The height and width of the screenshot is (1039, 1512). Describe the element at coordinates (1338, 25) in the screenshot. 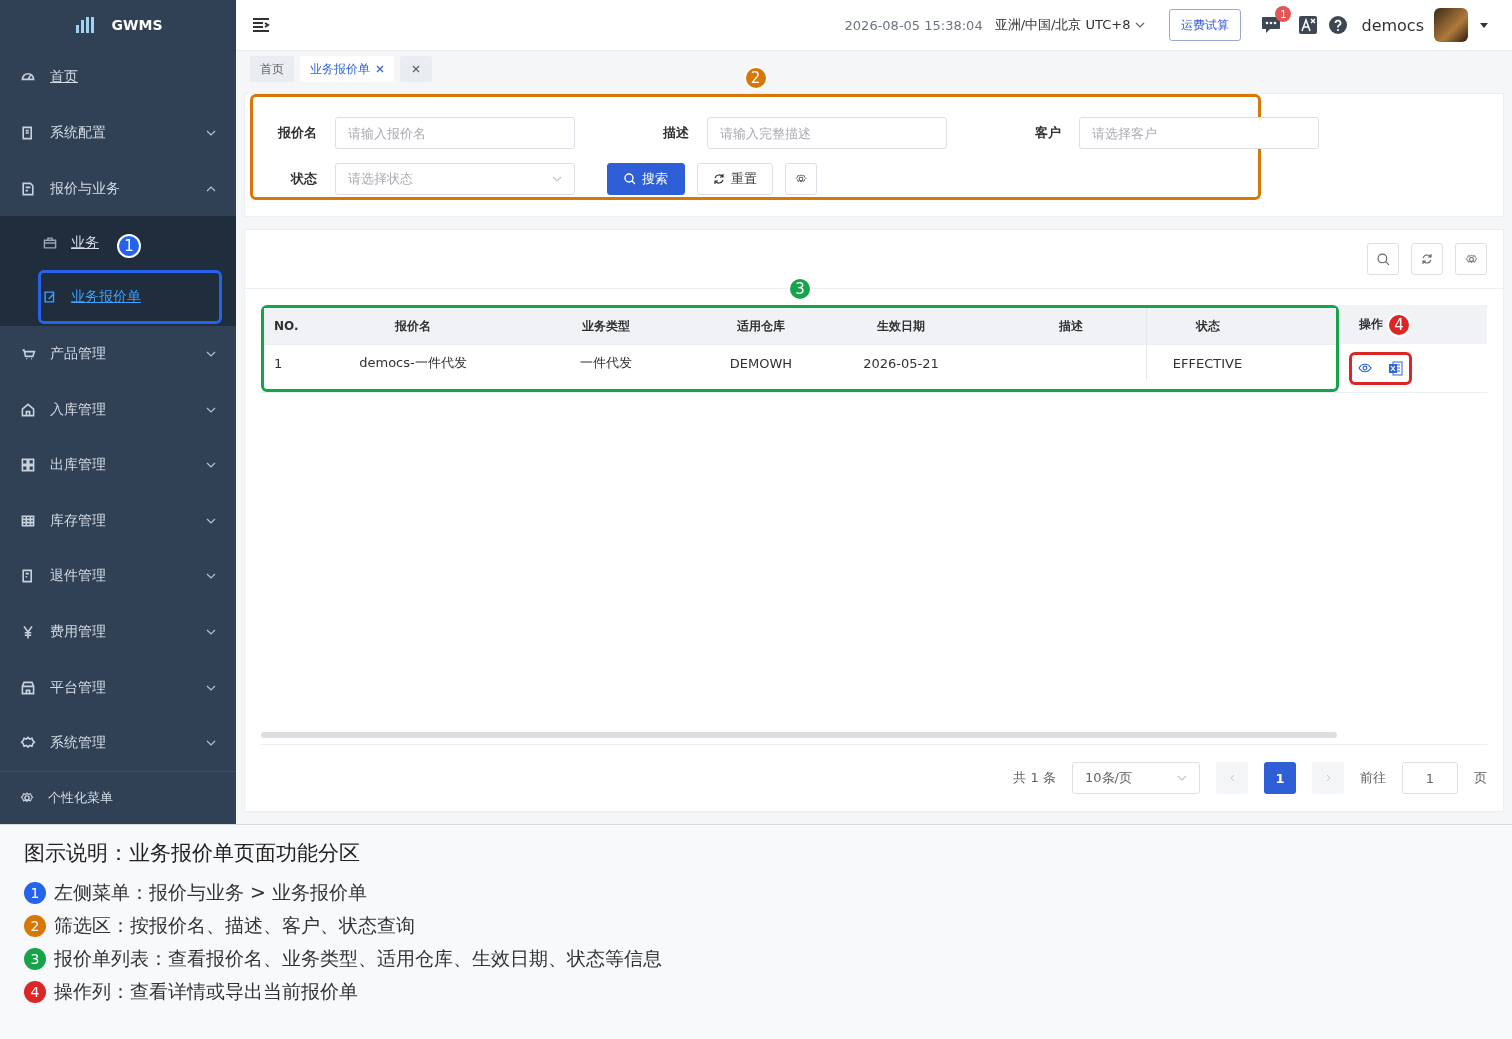

I see `help-icon` at that location.